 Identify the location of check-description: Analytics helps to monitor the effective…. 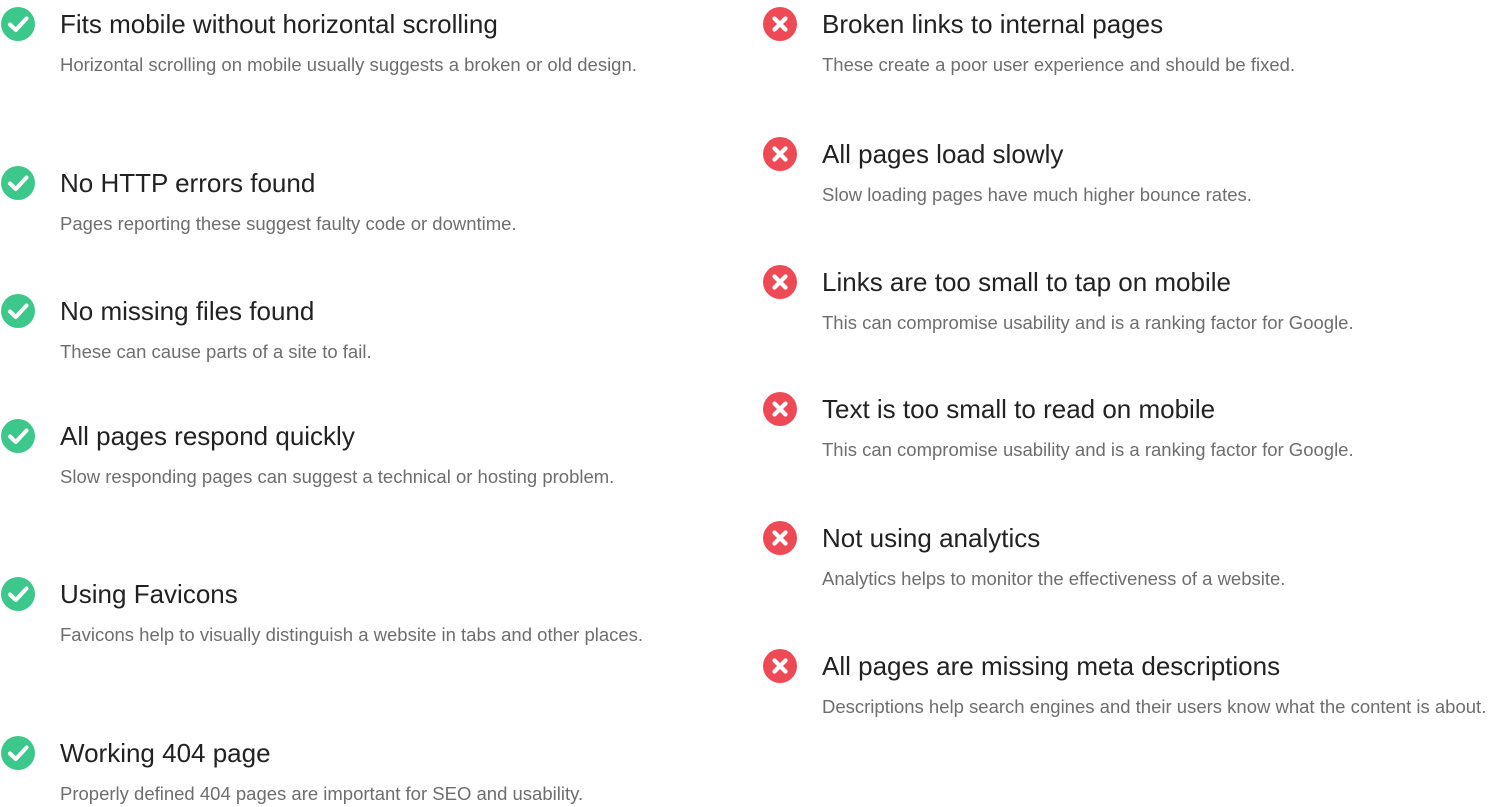
(1054, 578).